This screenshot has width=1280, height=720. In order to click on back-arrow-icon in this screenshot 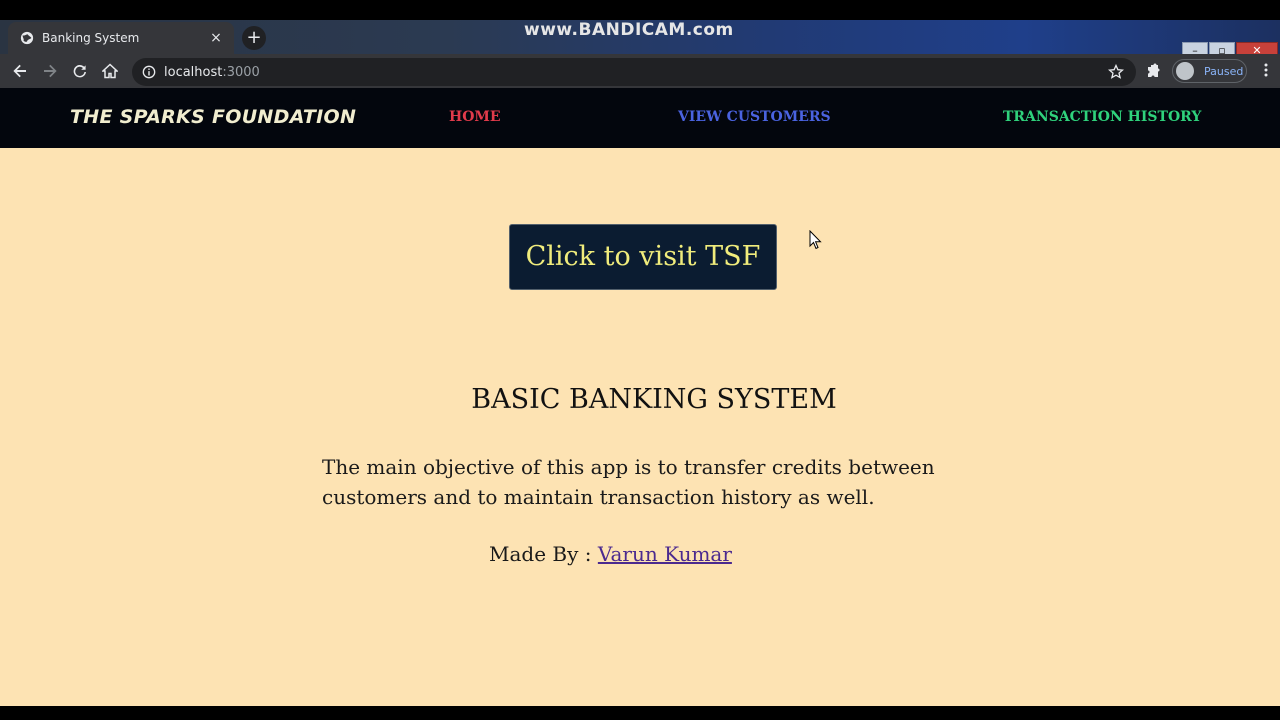, I will do `click(19, 71)`.